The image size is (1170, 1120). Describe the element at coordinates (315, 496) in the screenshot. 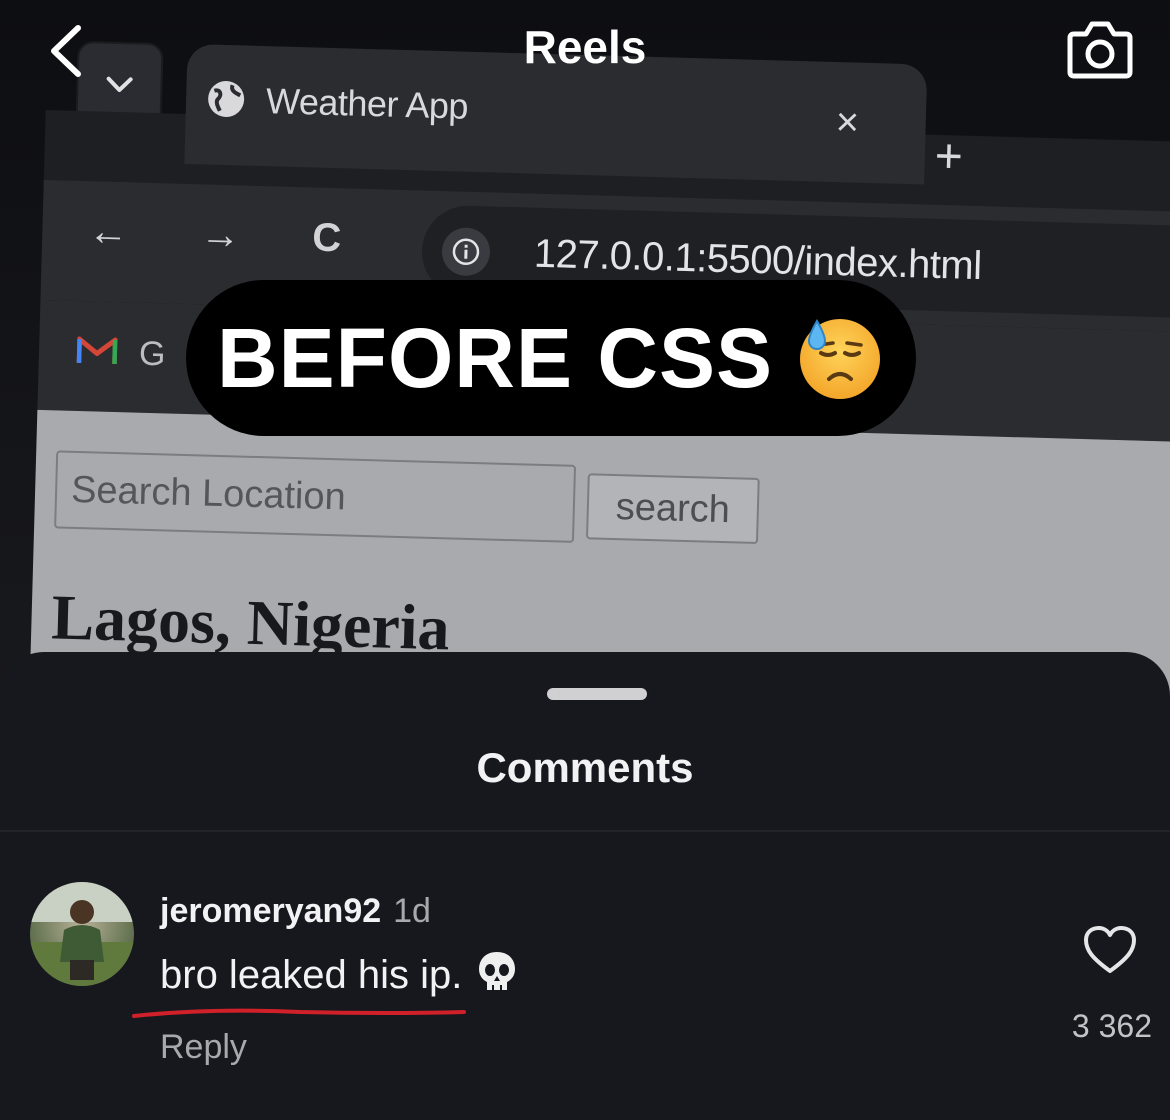

I see `search-location-input: Search Location` at that location.